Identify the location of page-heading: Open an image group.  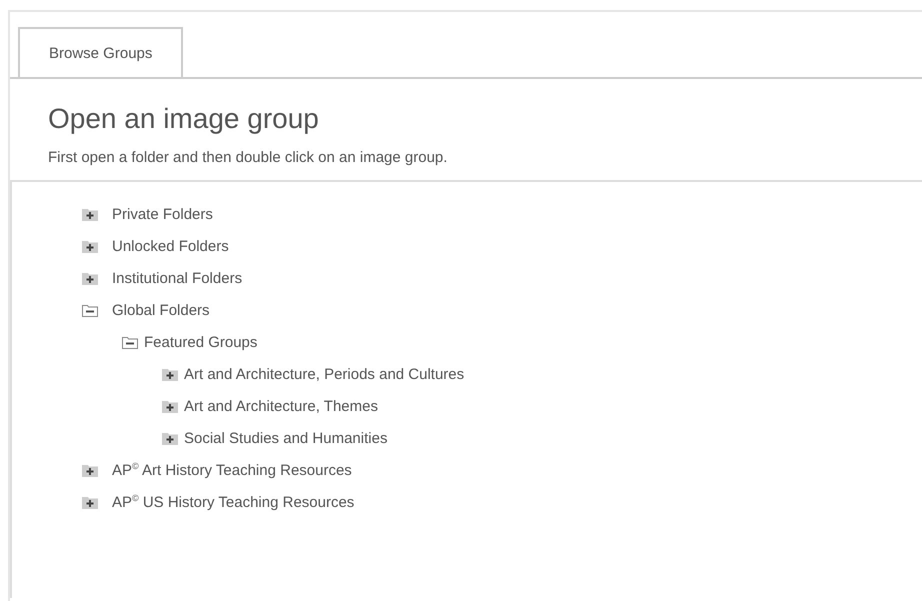
(184, 119).